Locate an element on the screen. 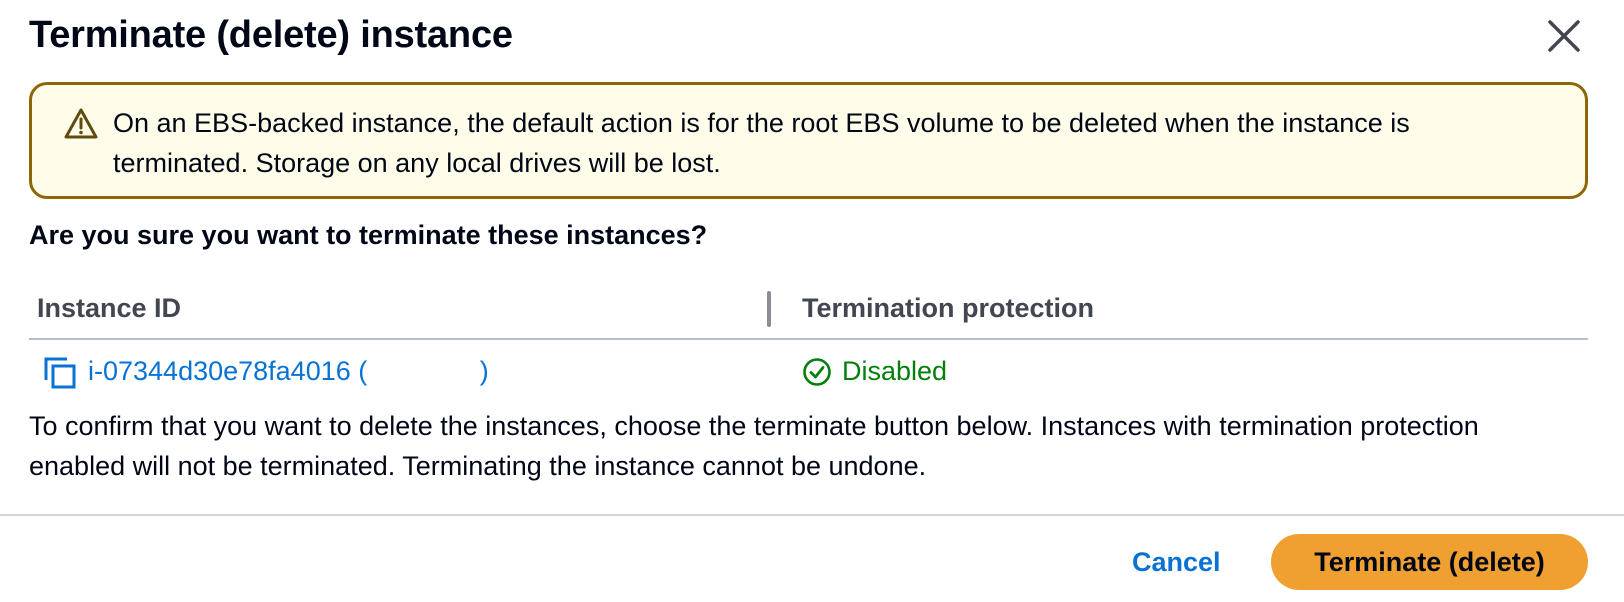  terminate-button: Terminate (delete) is located at coordinates (1429, 562).